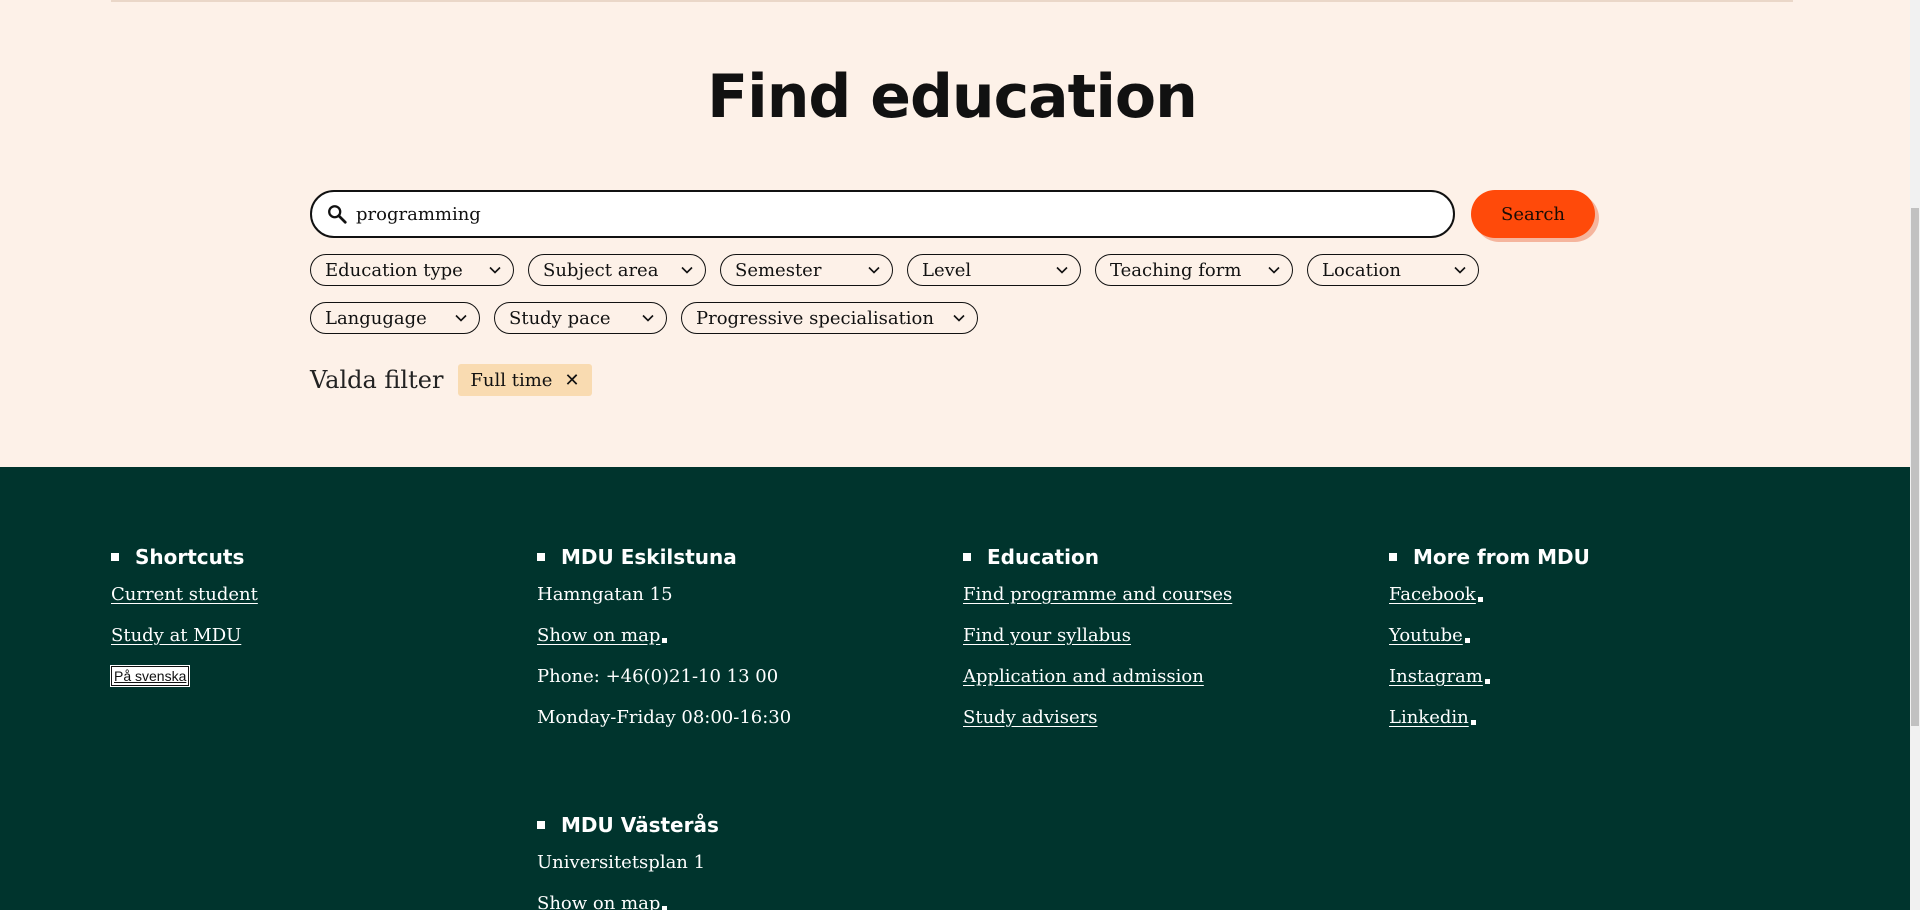 This screenshot has width=1920, height=910. Describe the element at coordinates (1097, 594) in the screenshot. I see `link-find-programme: Find programme and courses` at that location.